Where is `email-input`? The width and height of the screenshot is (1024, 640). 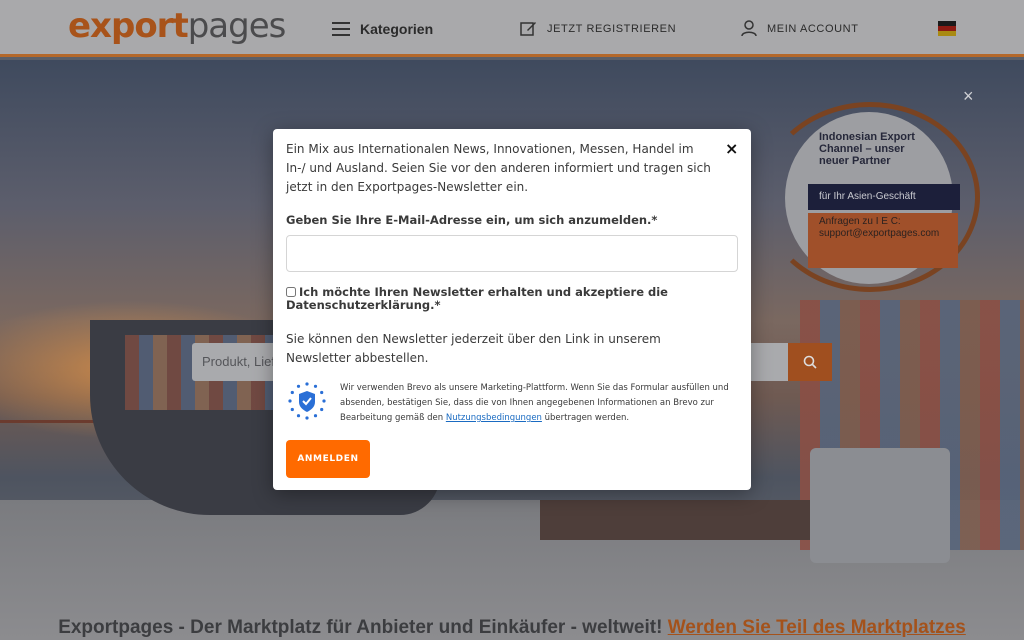
email-input is located at coordinates (512, 253).